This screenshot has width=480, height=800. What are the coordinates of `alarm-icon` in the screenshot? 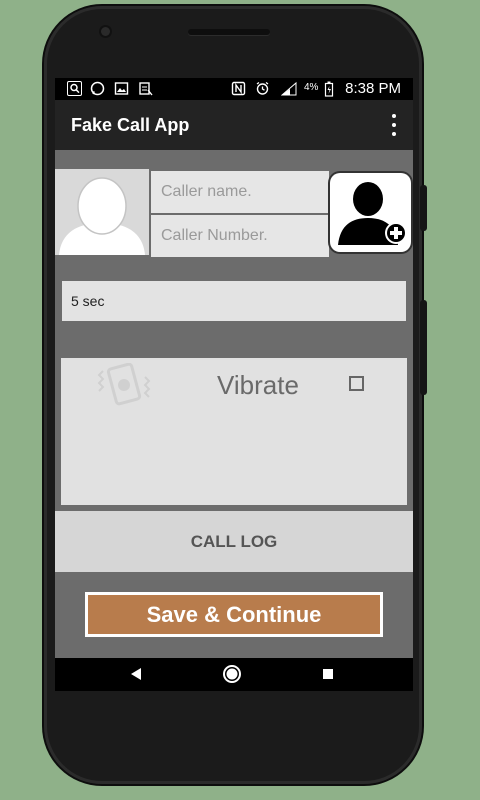 It's located at (262, 88).